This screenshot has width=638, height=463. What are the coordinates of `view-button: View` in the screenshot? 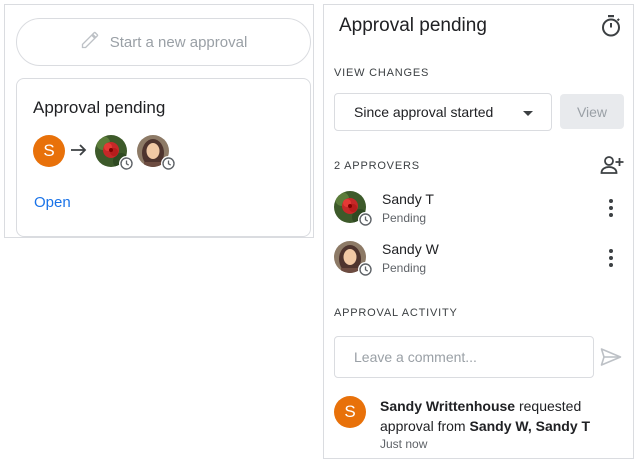 It's located at (592, 111).